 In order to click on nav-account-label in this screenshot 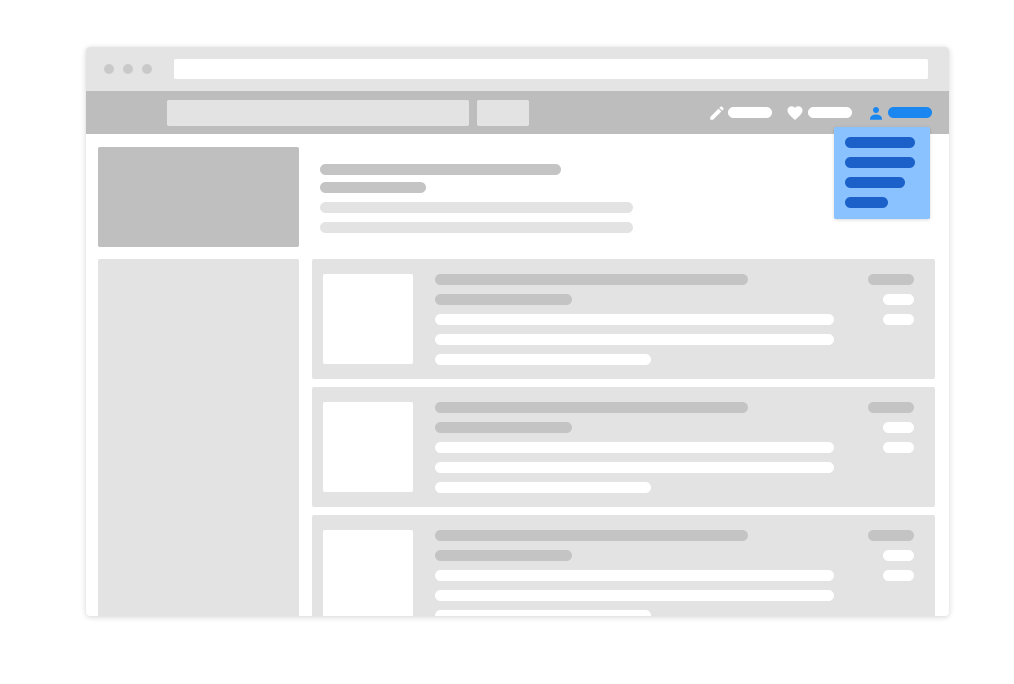, I will do `click(910, 112)`.